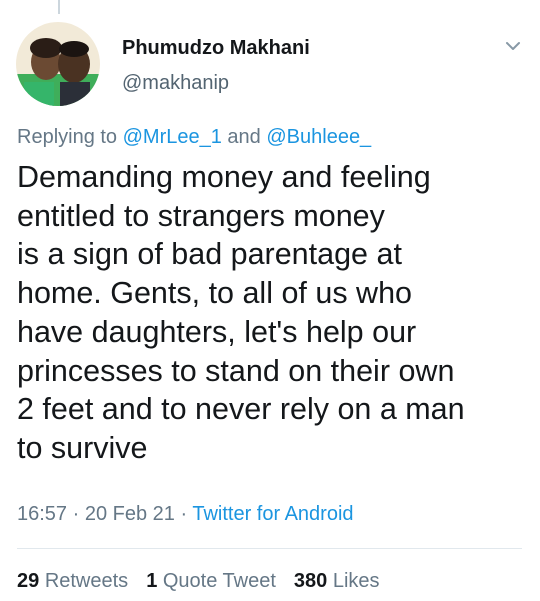  What do you see at coordinates (86, 581) in the screenshot?
I see `retweets-label: Retweets` at bounding box center [86, 581].